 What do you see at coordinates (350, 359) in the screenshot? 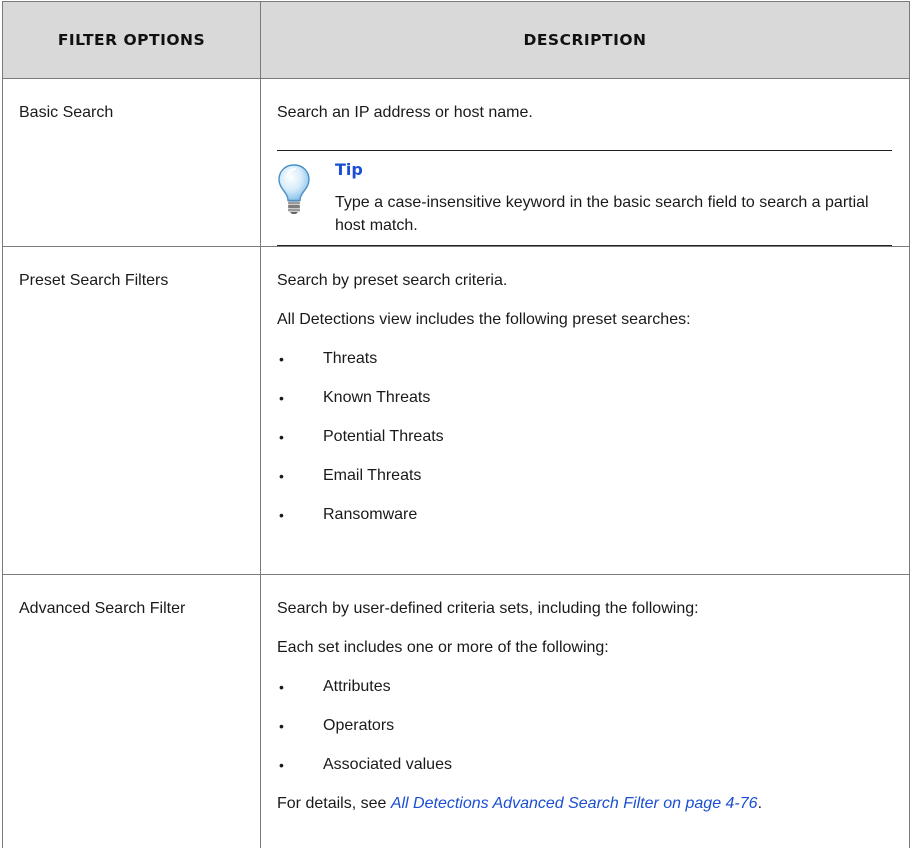
I see `list-item-label: Threats` at bounding box center [350, 359].